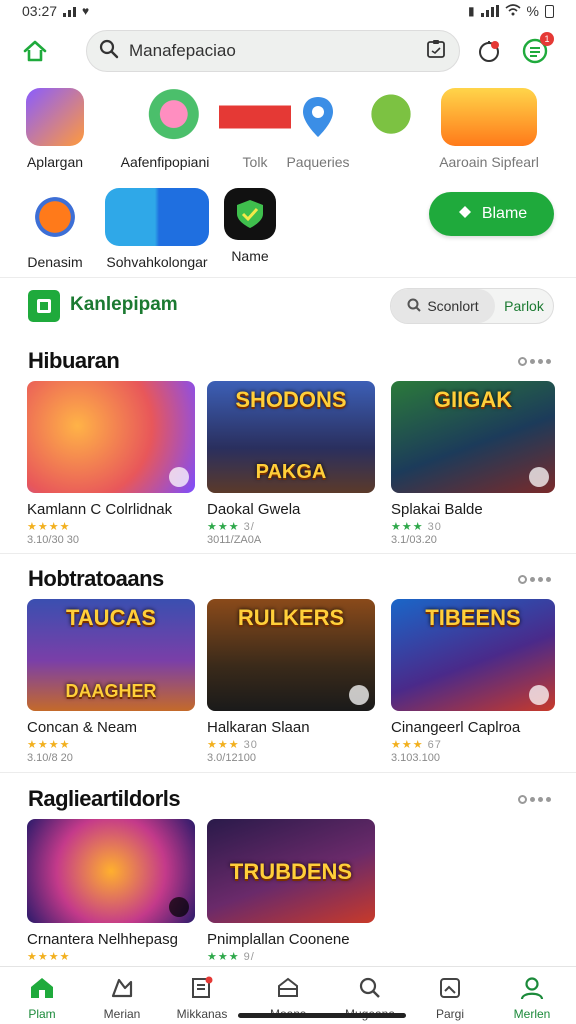 The width and height of the screenshot is (576, 1024). Describe the element at coordinates (532, 1014) in the screenshot. I see `nav-label: Merlen` at that location.